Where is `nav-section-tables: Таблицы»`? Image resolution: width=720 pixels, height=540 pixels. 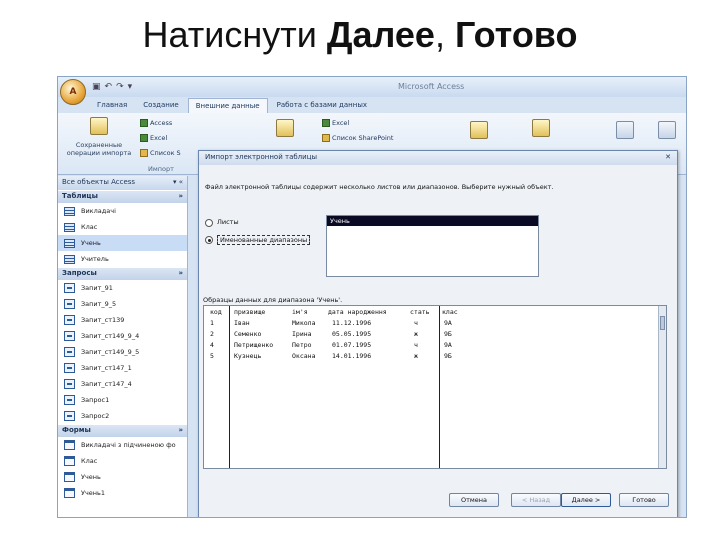 nav-section-tables: Таблицы» is located at coordinates (122, 197).